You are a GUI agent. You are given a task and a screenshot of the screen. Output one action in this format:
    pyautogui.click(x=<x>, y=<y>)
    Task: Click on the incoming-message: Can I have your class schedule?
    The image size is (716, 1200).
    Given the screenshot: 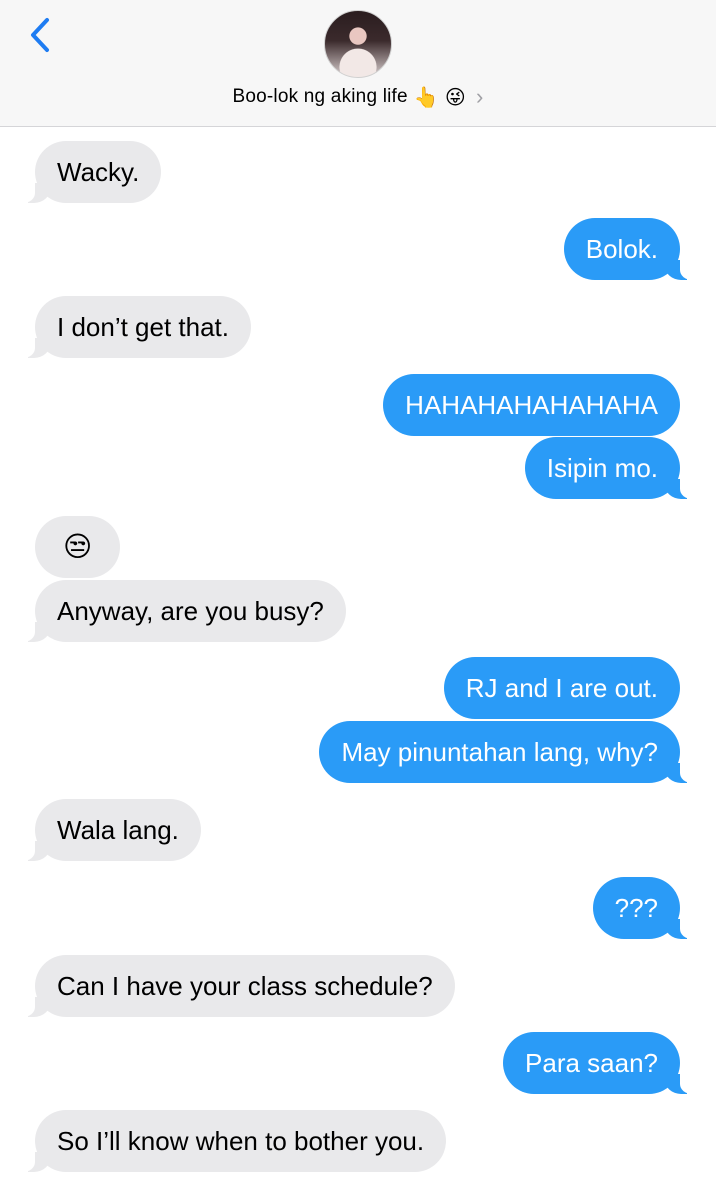 What is the action you would take?
    pyautogui.click(x=239, y=986)
    